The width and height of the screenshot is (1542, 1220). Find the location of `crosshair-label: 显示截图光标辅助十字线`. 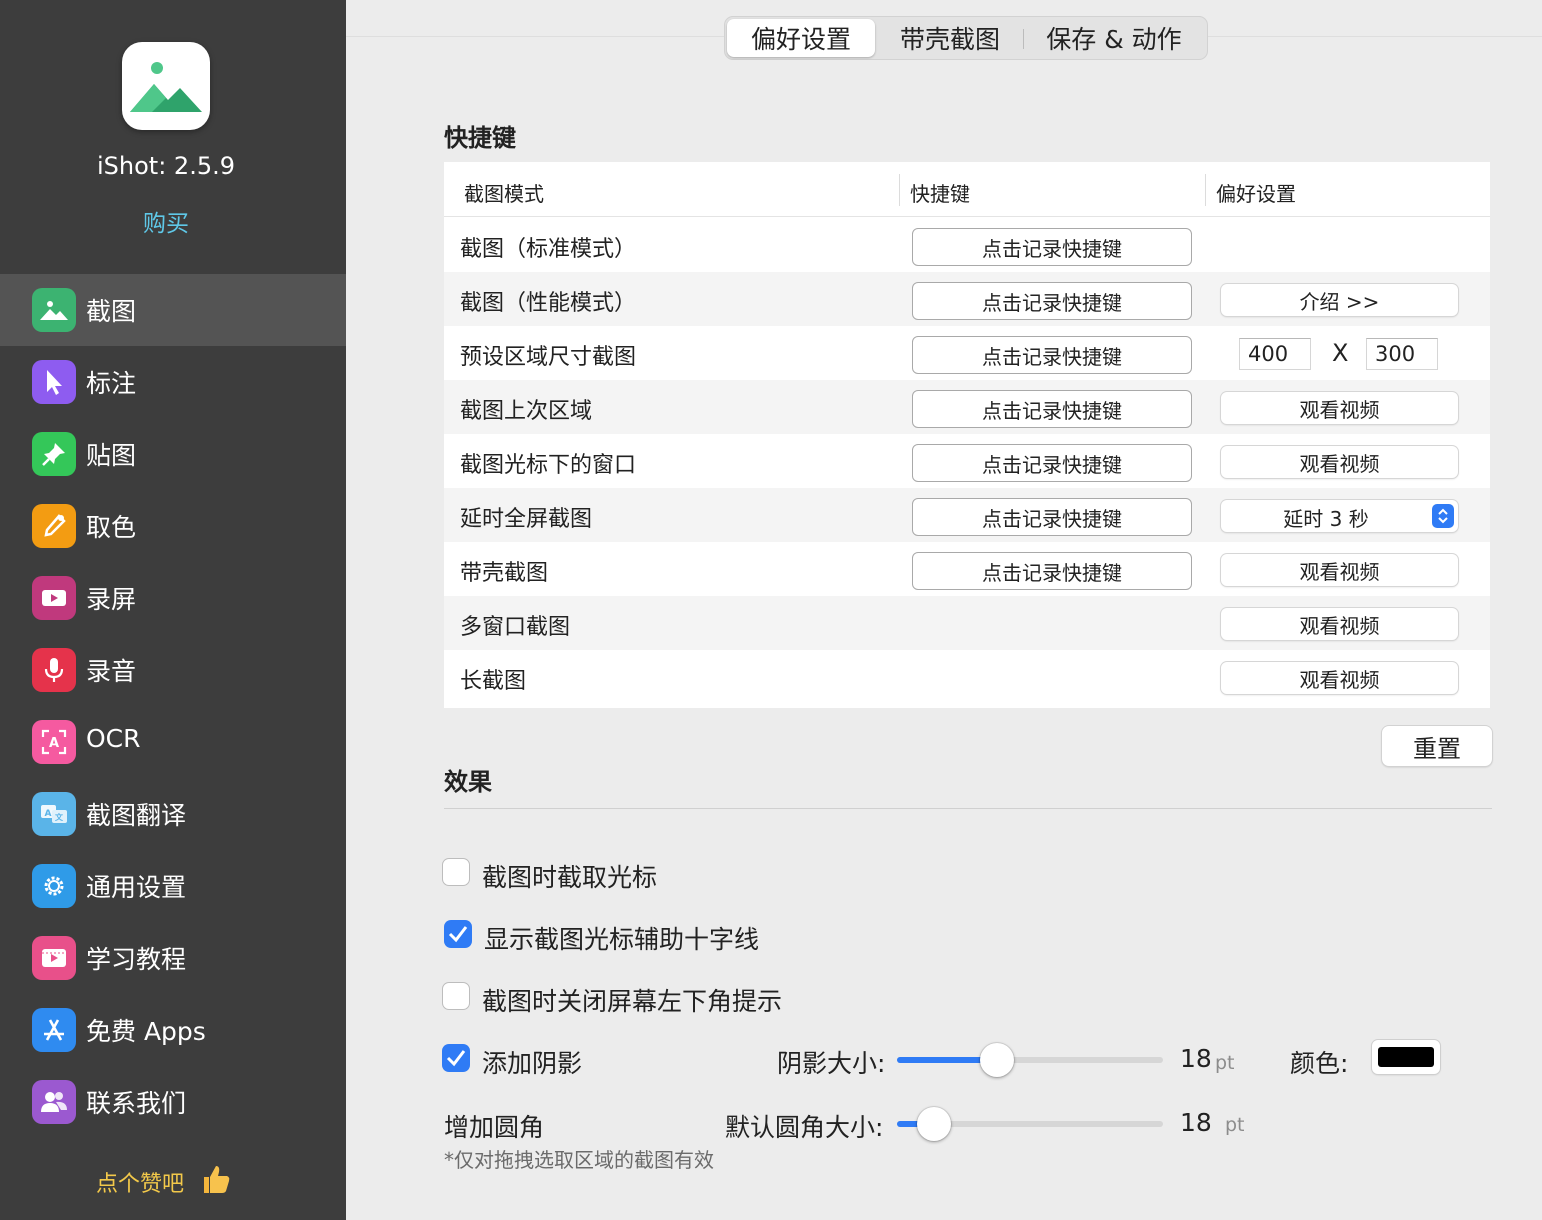

crosshair-label: 显示截图光标辅助十字线 is located at coordinates (622, 939).